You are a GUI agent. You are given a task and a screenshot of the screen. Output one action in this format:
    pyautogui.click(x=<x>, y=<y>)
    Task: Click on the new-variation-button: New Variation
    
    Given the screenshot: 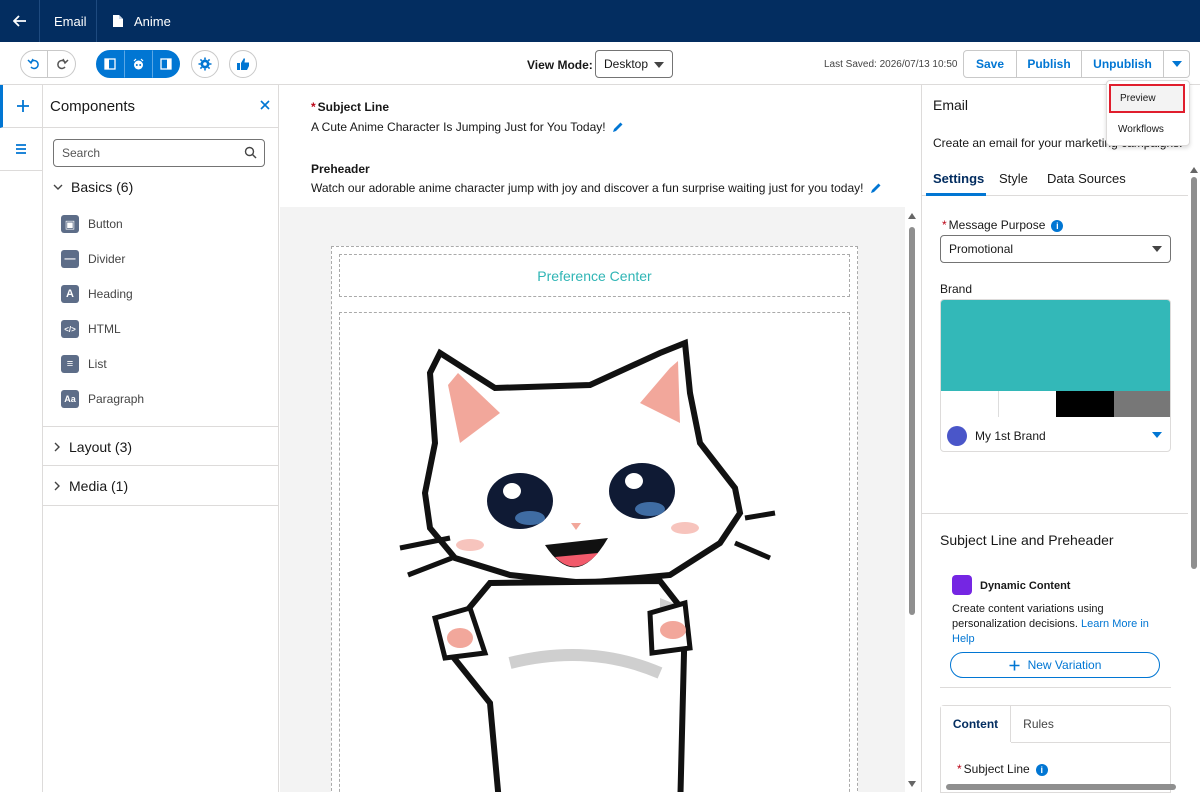 What is the action you would take?
    pyautogui.click(x=1055, y=665)
    